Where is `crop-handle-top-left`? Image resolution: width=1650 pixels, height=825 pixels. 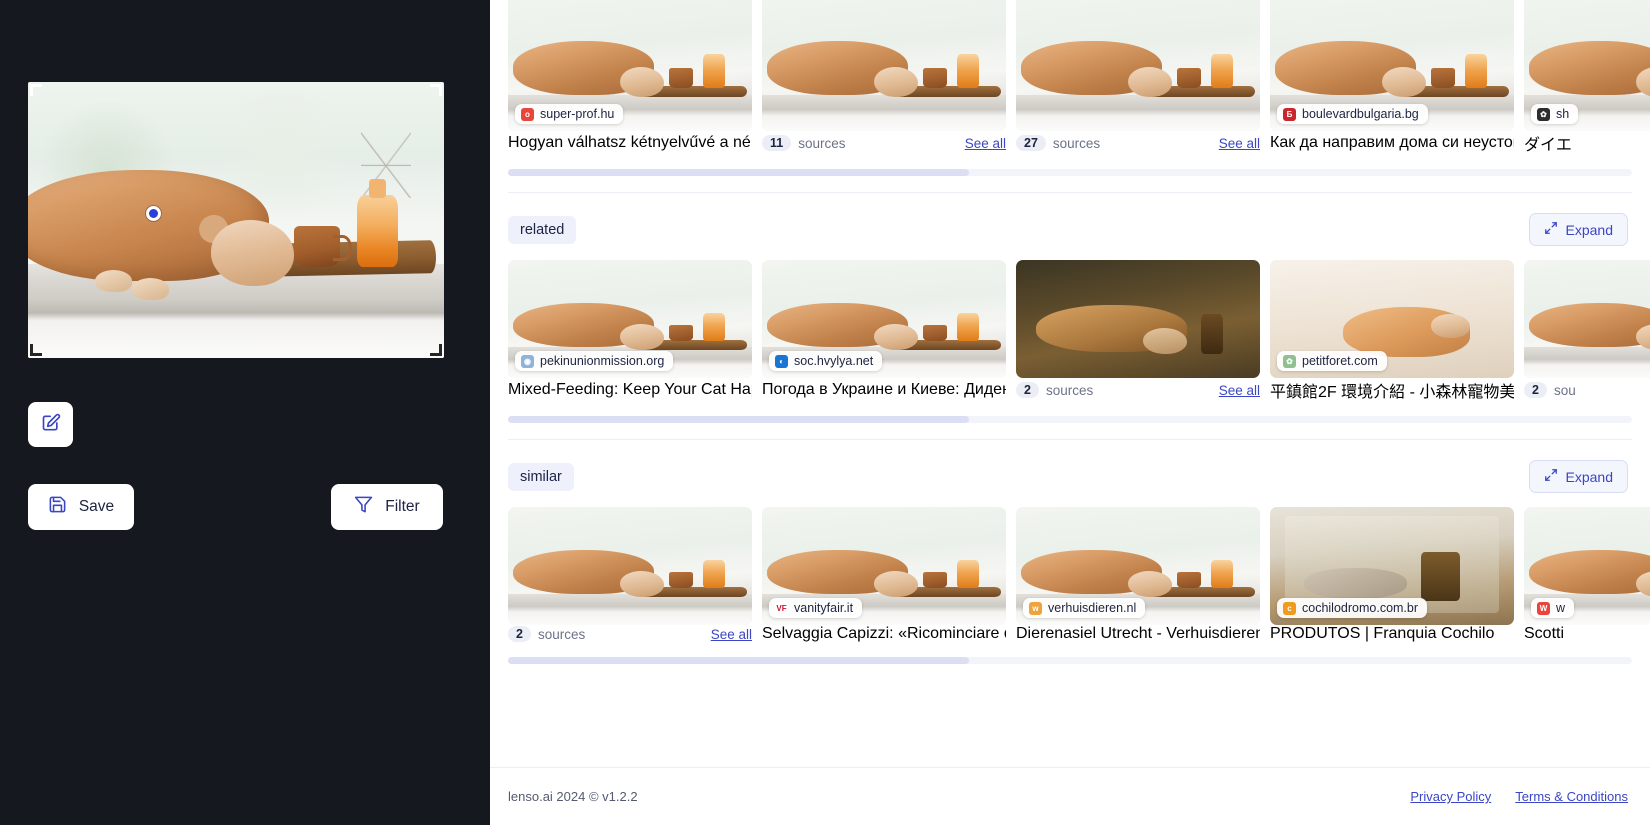 crop-handle-top-left is located at coordinates (36, 90).